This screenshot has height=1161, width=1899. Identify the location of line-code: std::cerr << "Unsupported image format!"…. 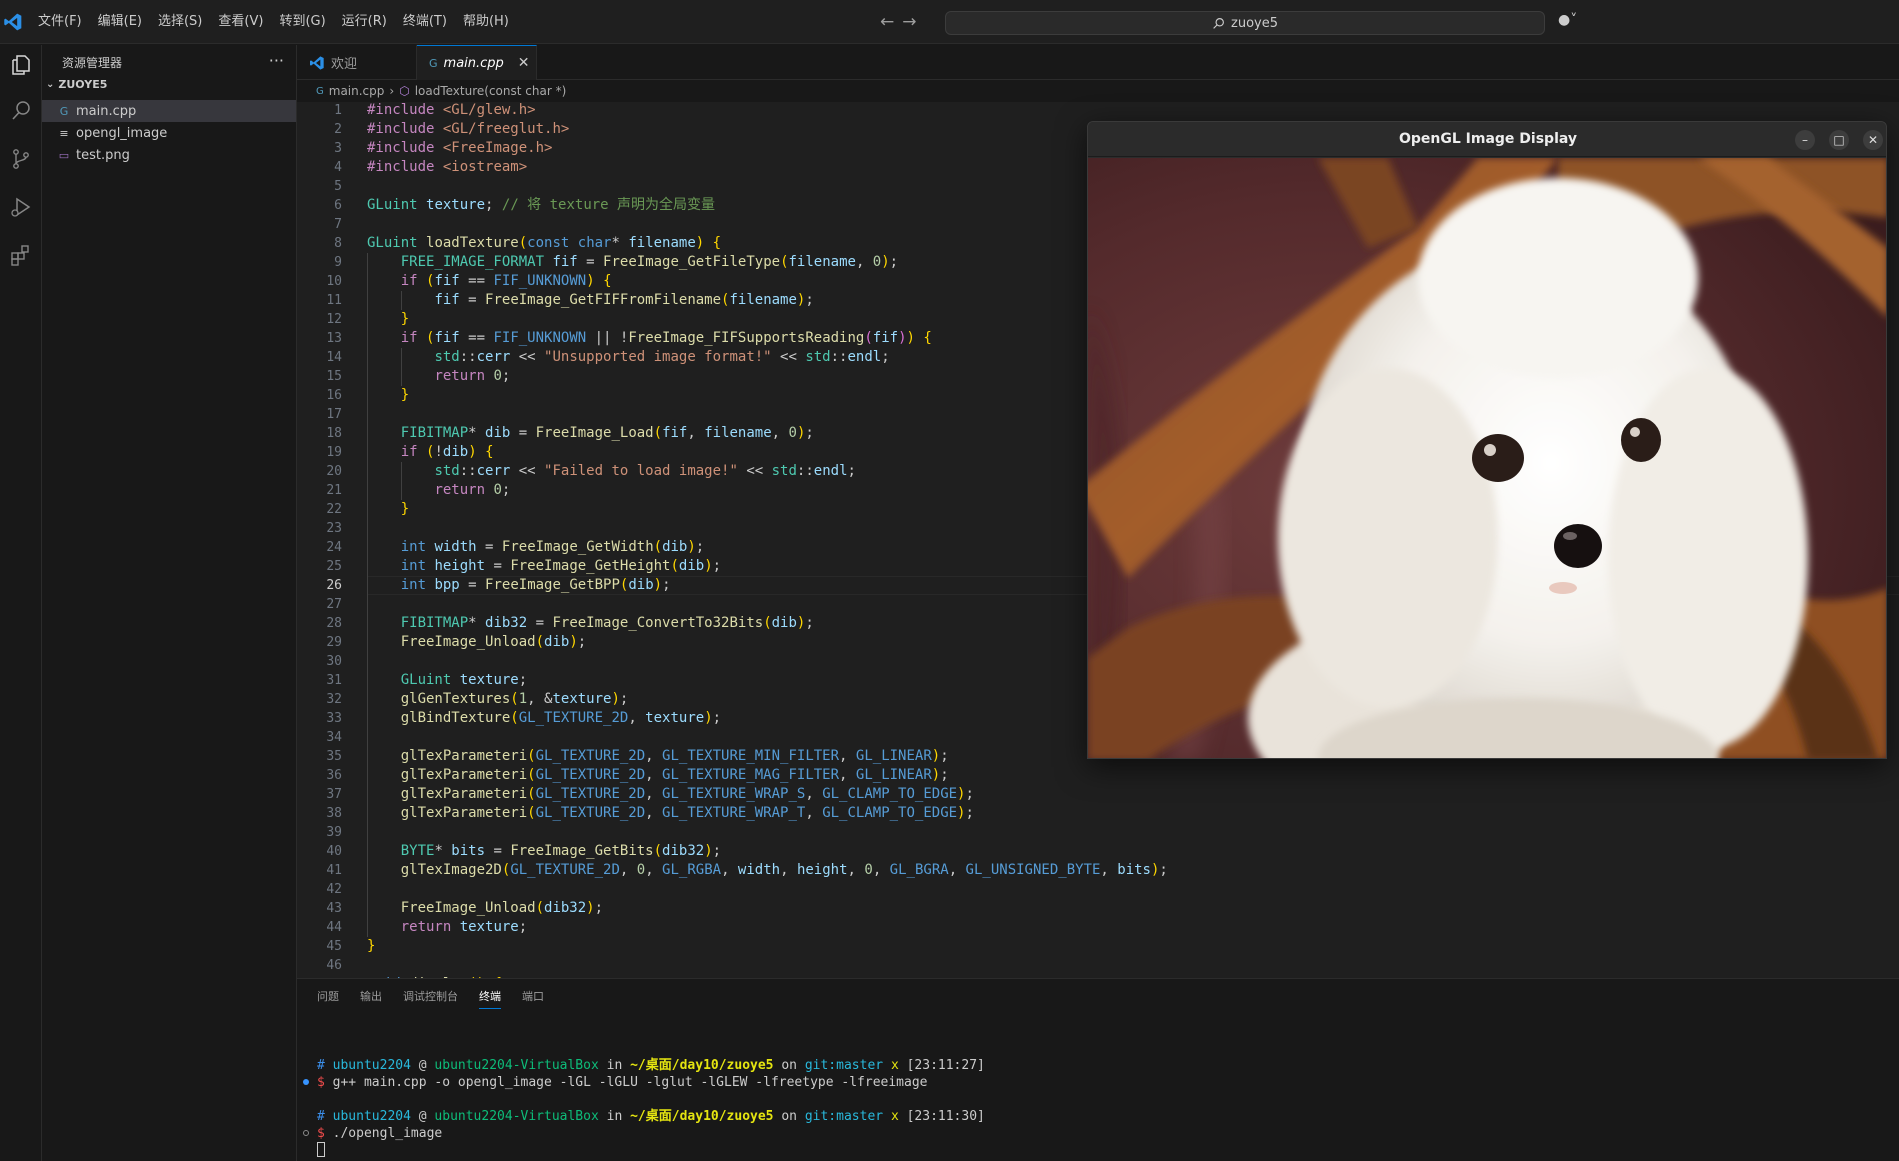
(662, 357).